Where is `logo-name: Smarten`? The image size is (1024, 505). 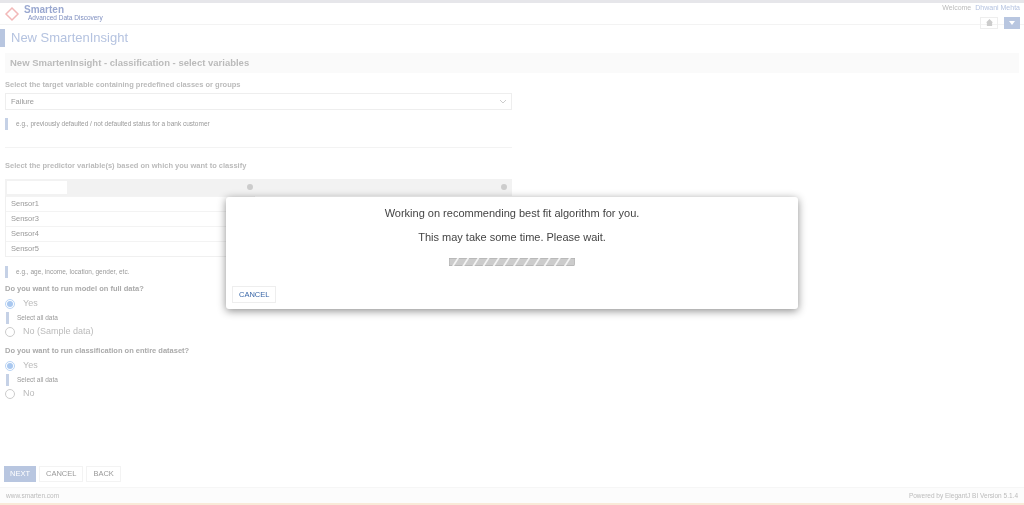 logo-name: Smarten is located at coordinates (44, 10).